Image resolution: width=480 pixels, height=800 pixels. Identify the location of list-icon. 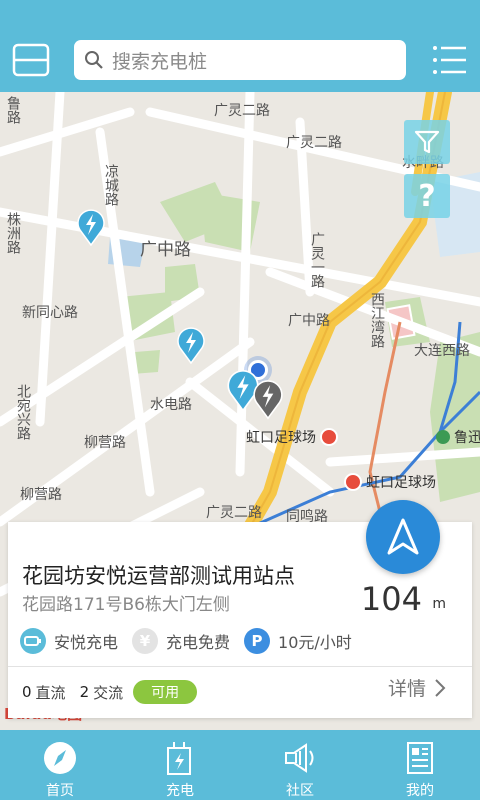
(449, 60).